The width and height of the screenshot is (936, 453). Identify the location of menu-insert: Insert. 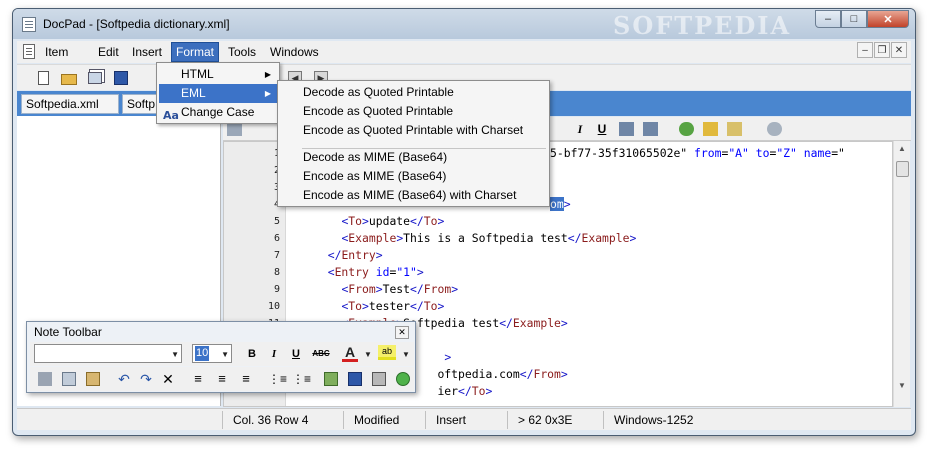
(147, 52).